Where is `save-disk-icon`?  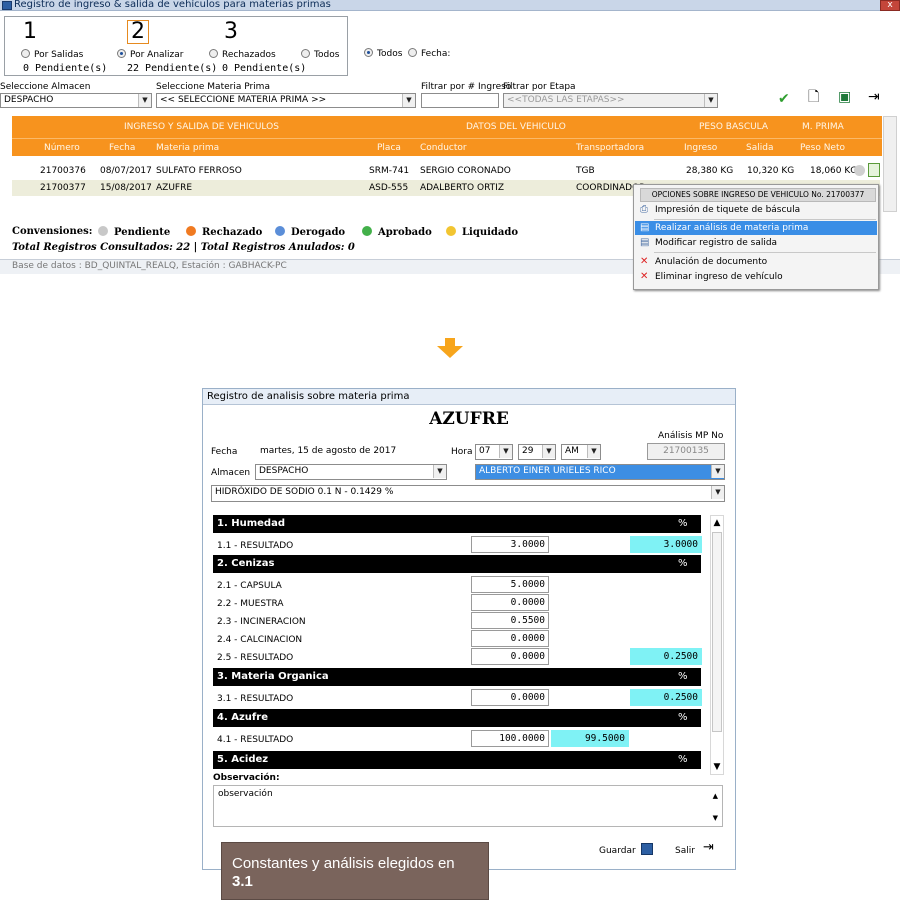
save-disk-icon is located at coordinates (647, 849).